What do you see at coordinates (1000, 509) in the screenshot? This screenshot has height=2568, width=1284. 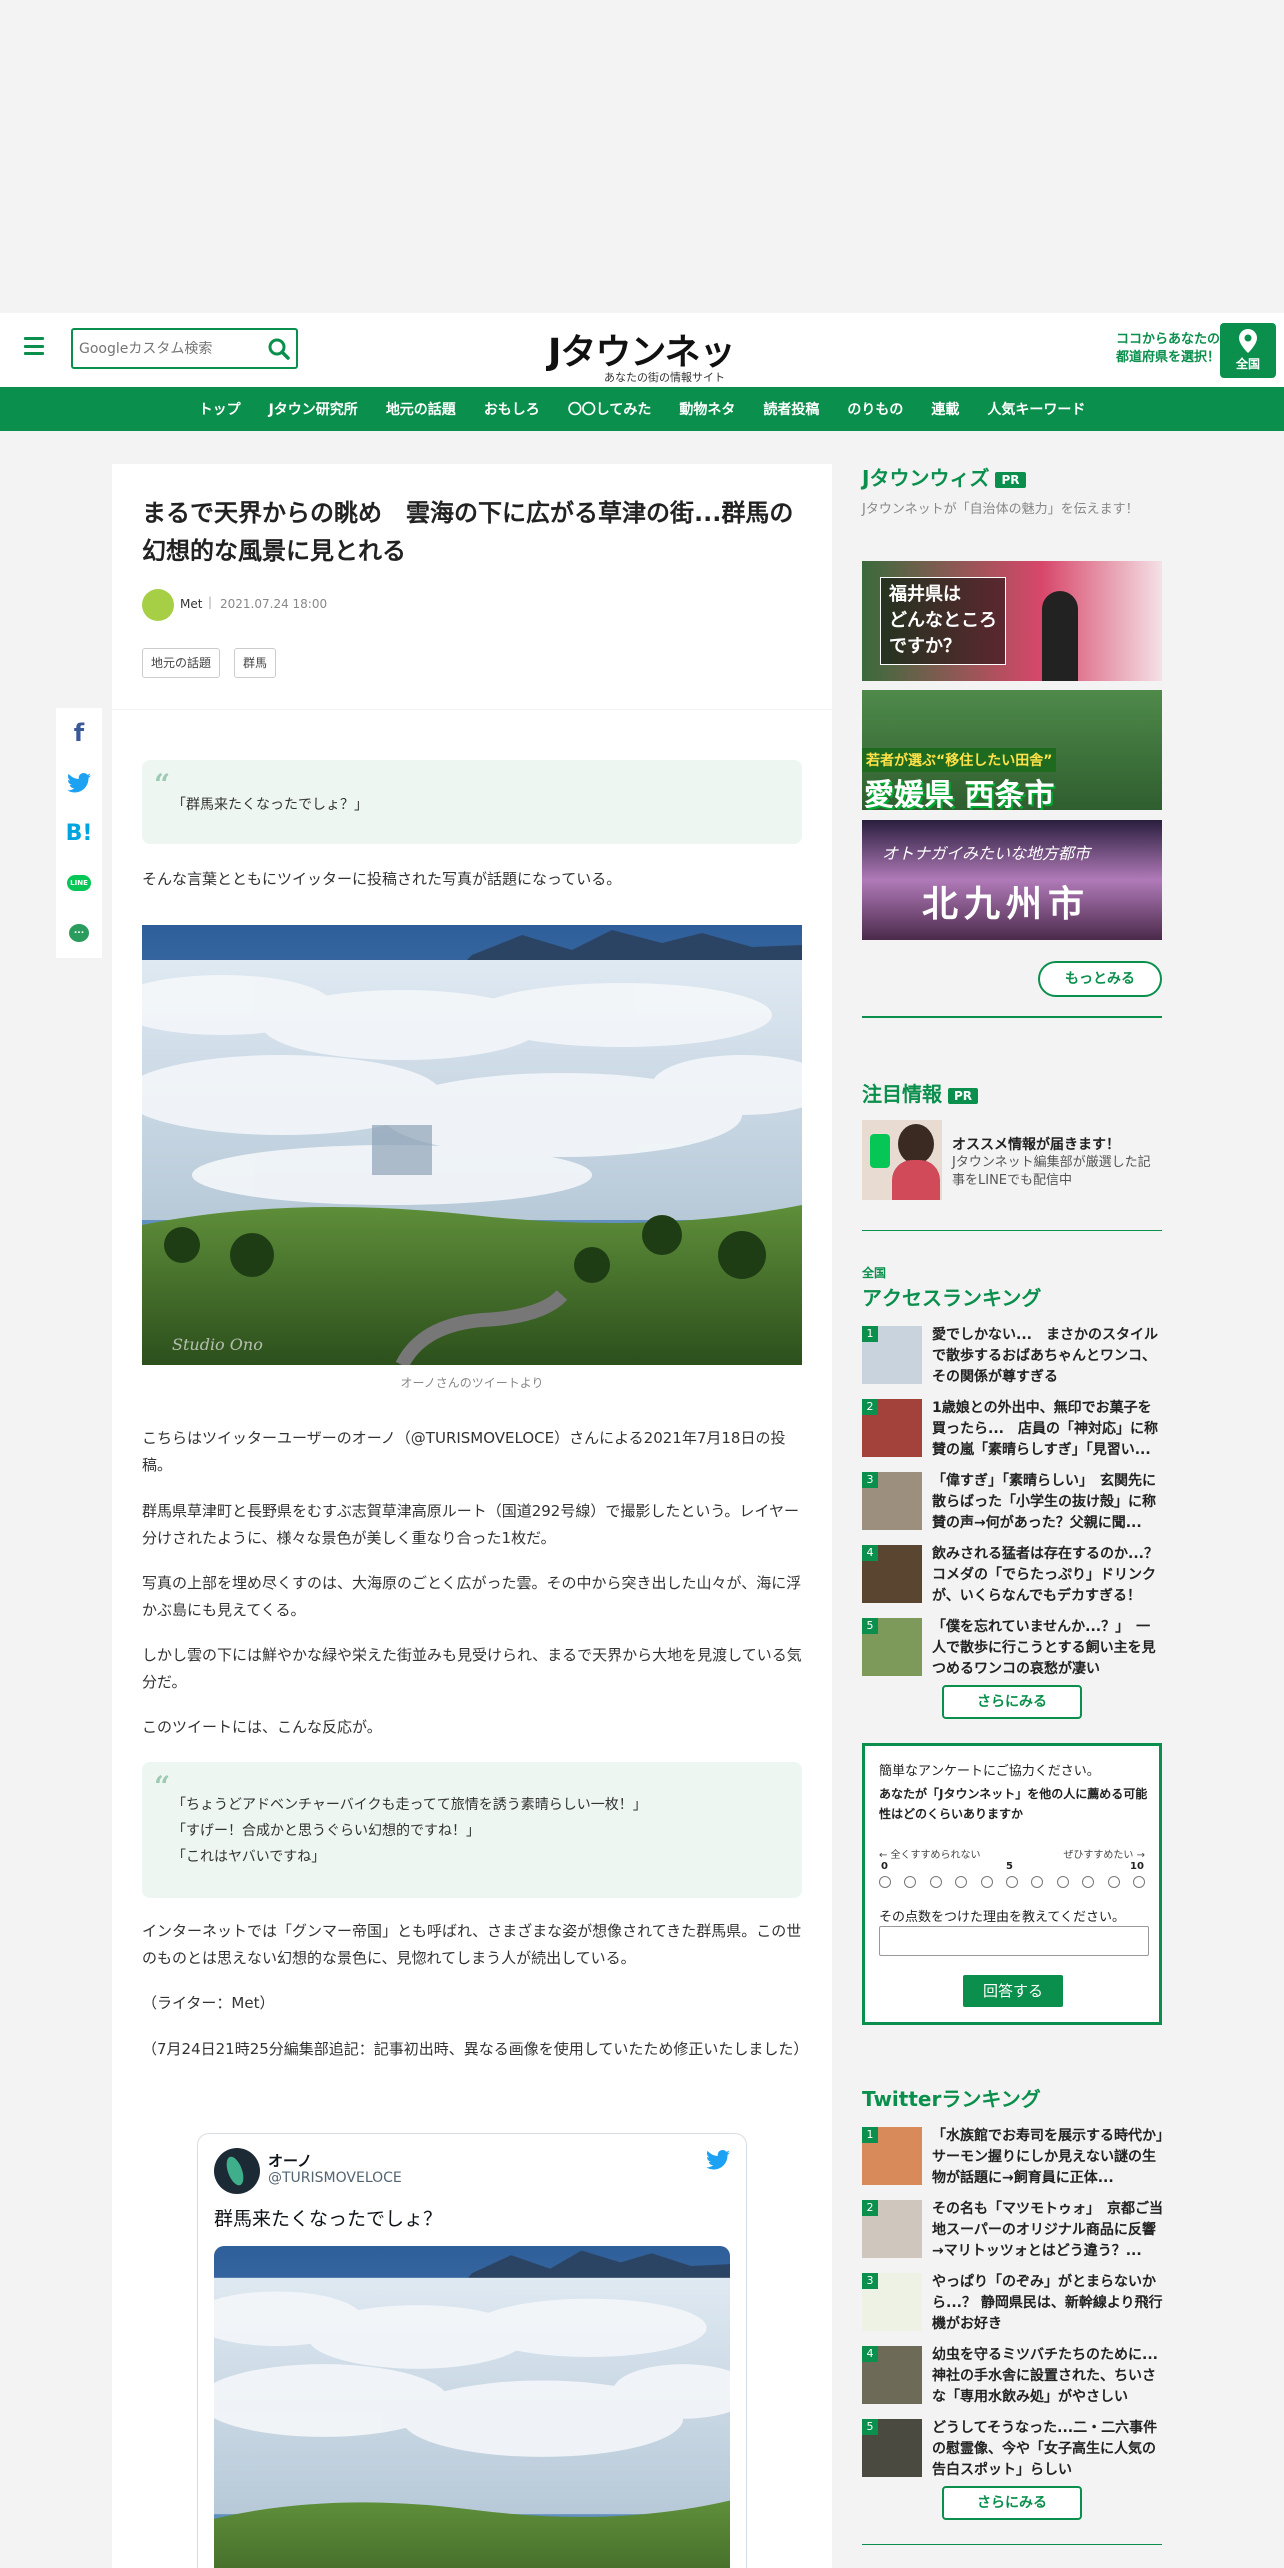 I see `jtown-wiz-desc: Jタウンネットが「自治体の魅力」を伝えます！` at bounding box center [1000, 509].